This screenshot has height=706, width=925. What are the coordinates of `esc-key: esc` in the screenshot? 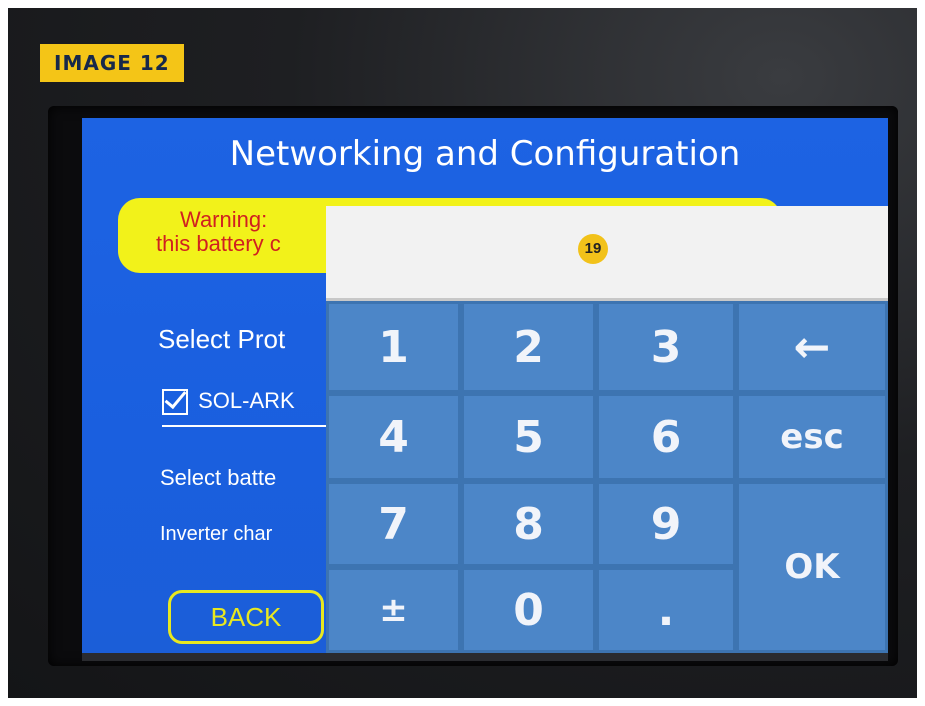 It's located at (812, 437).